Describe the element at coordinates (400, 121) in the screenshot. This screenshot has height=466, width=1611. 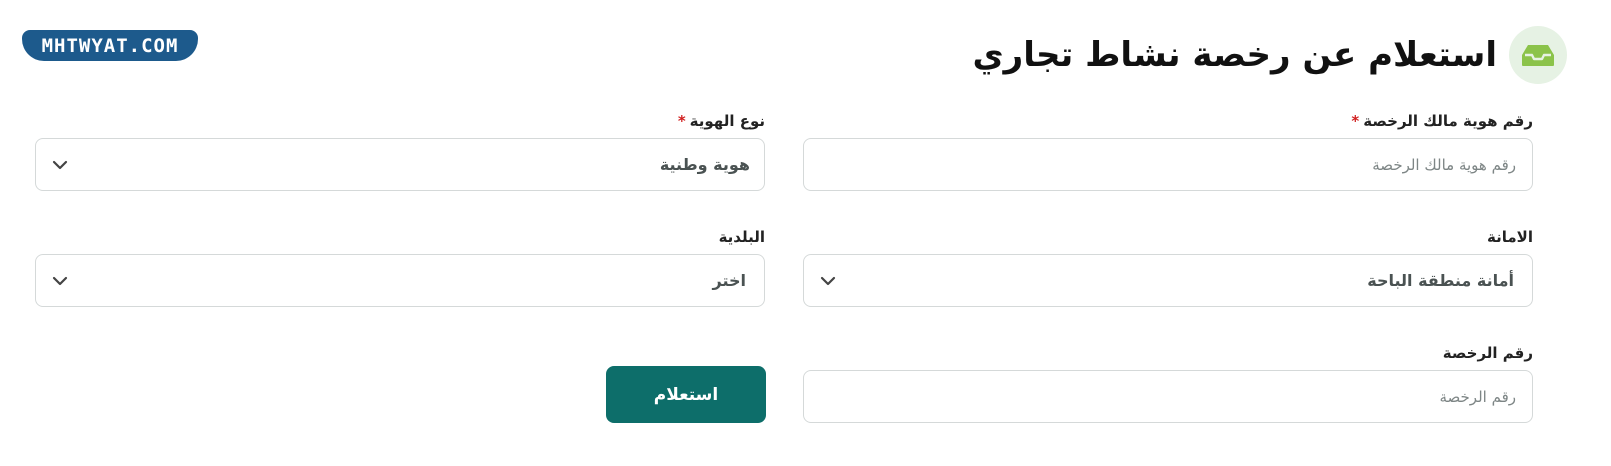
I see `id-type-label: نوع الهوية*` at that location.